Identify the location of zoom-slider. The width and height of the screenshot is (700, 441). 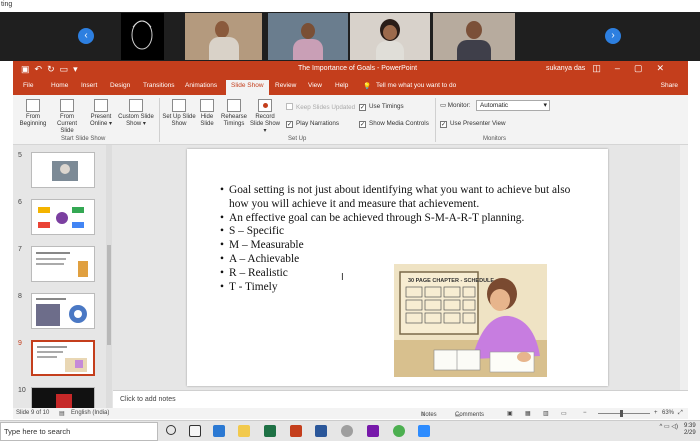
(624, 413).